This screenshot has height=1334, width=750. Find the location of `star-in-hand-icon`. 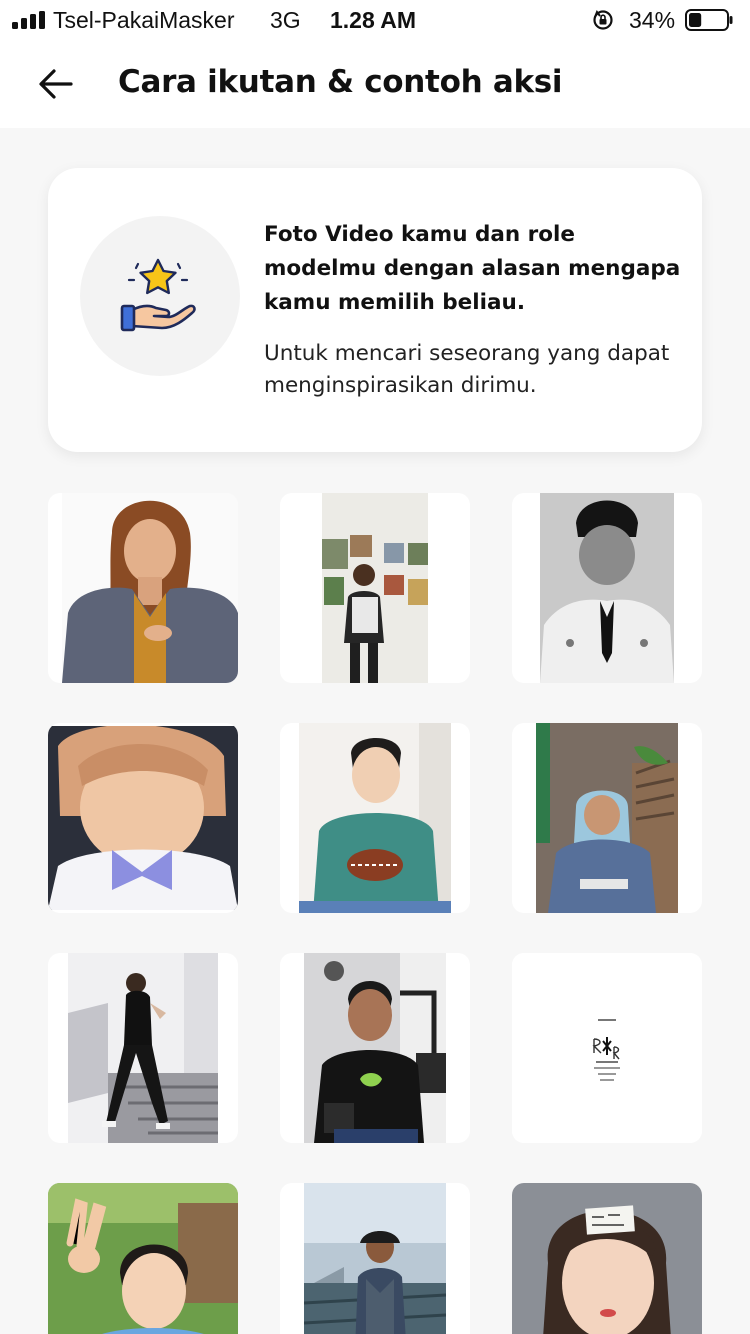

star-in-hand-icon is located at coordinates (158, 295).